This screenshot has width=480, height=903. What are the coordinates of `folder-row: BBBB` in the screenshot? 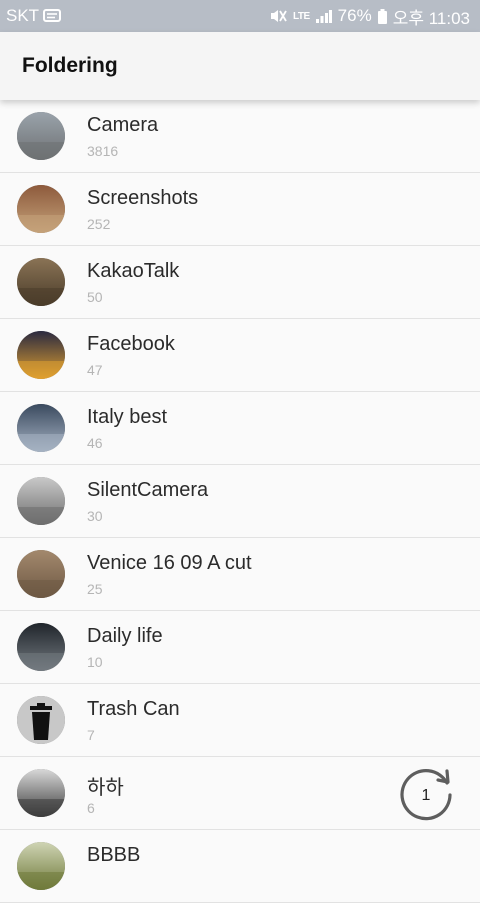 It's located at (240, 866).